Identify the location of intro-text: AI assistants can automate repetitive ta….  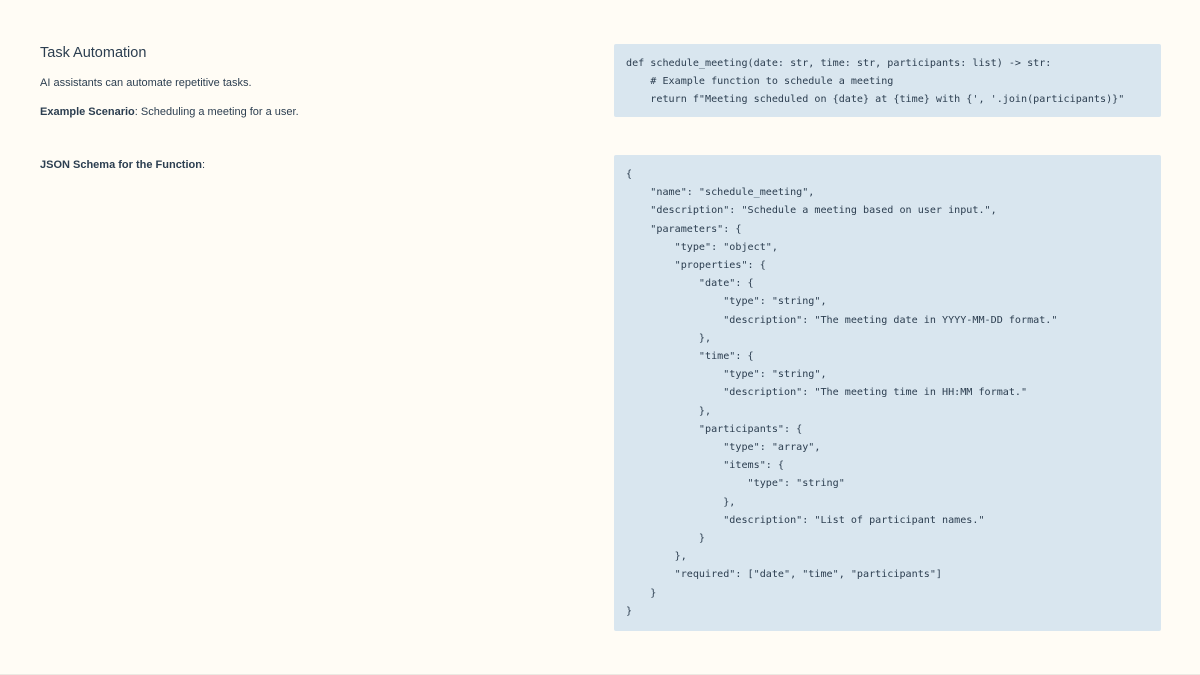
(146, 83).